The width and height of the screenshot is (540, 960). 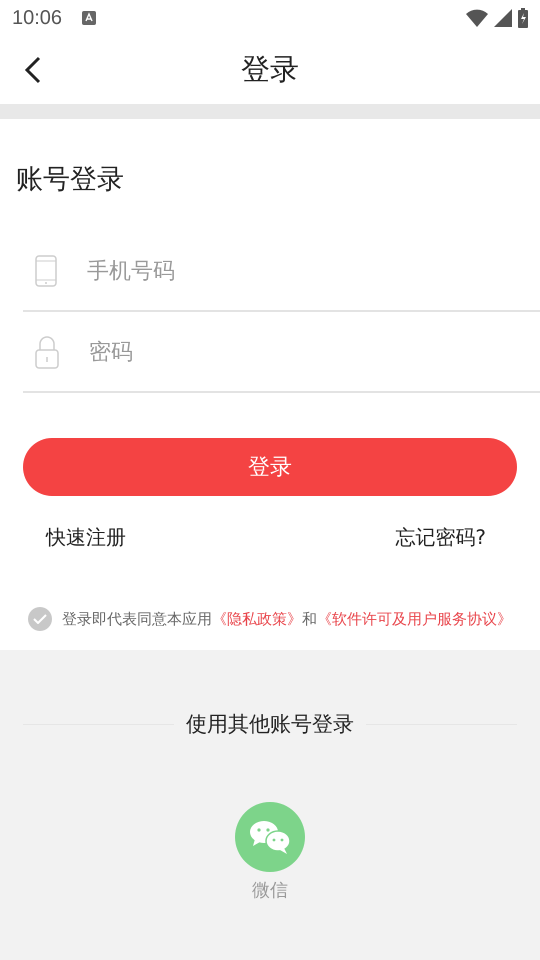 What do you see at coordinates (270, 69) in the screenshot?
I see `page-title: 登录` at bounding box center [270, 69].